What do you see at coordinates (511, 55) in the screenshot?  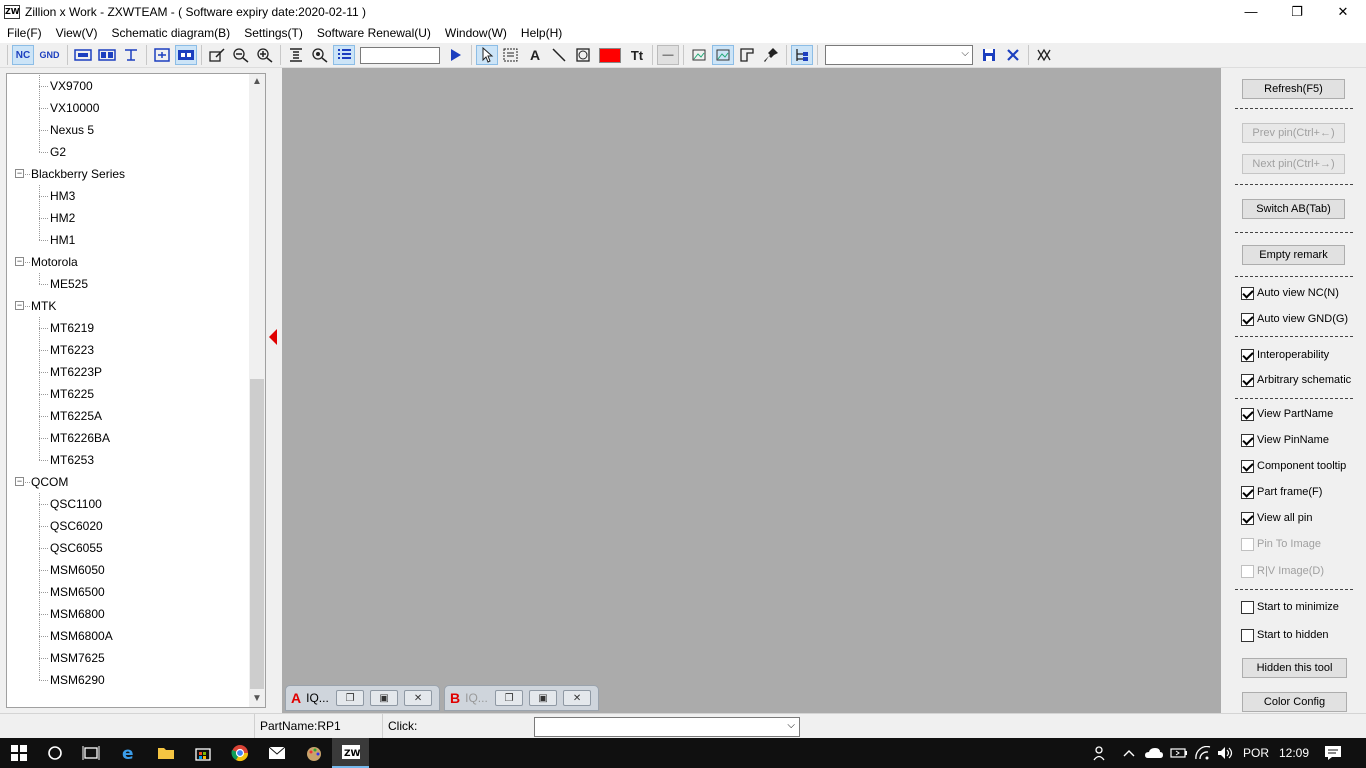 I see `select-region-icon` at bounding box center [511, 55].